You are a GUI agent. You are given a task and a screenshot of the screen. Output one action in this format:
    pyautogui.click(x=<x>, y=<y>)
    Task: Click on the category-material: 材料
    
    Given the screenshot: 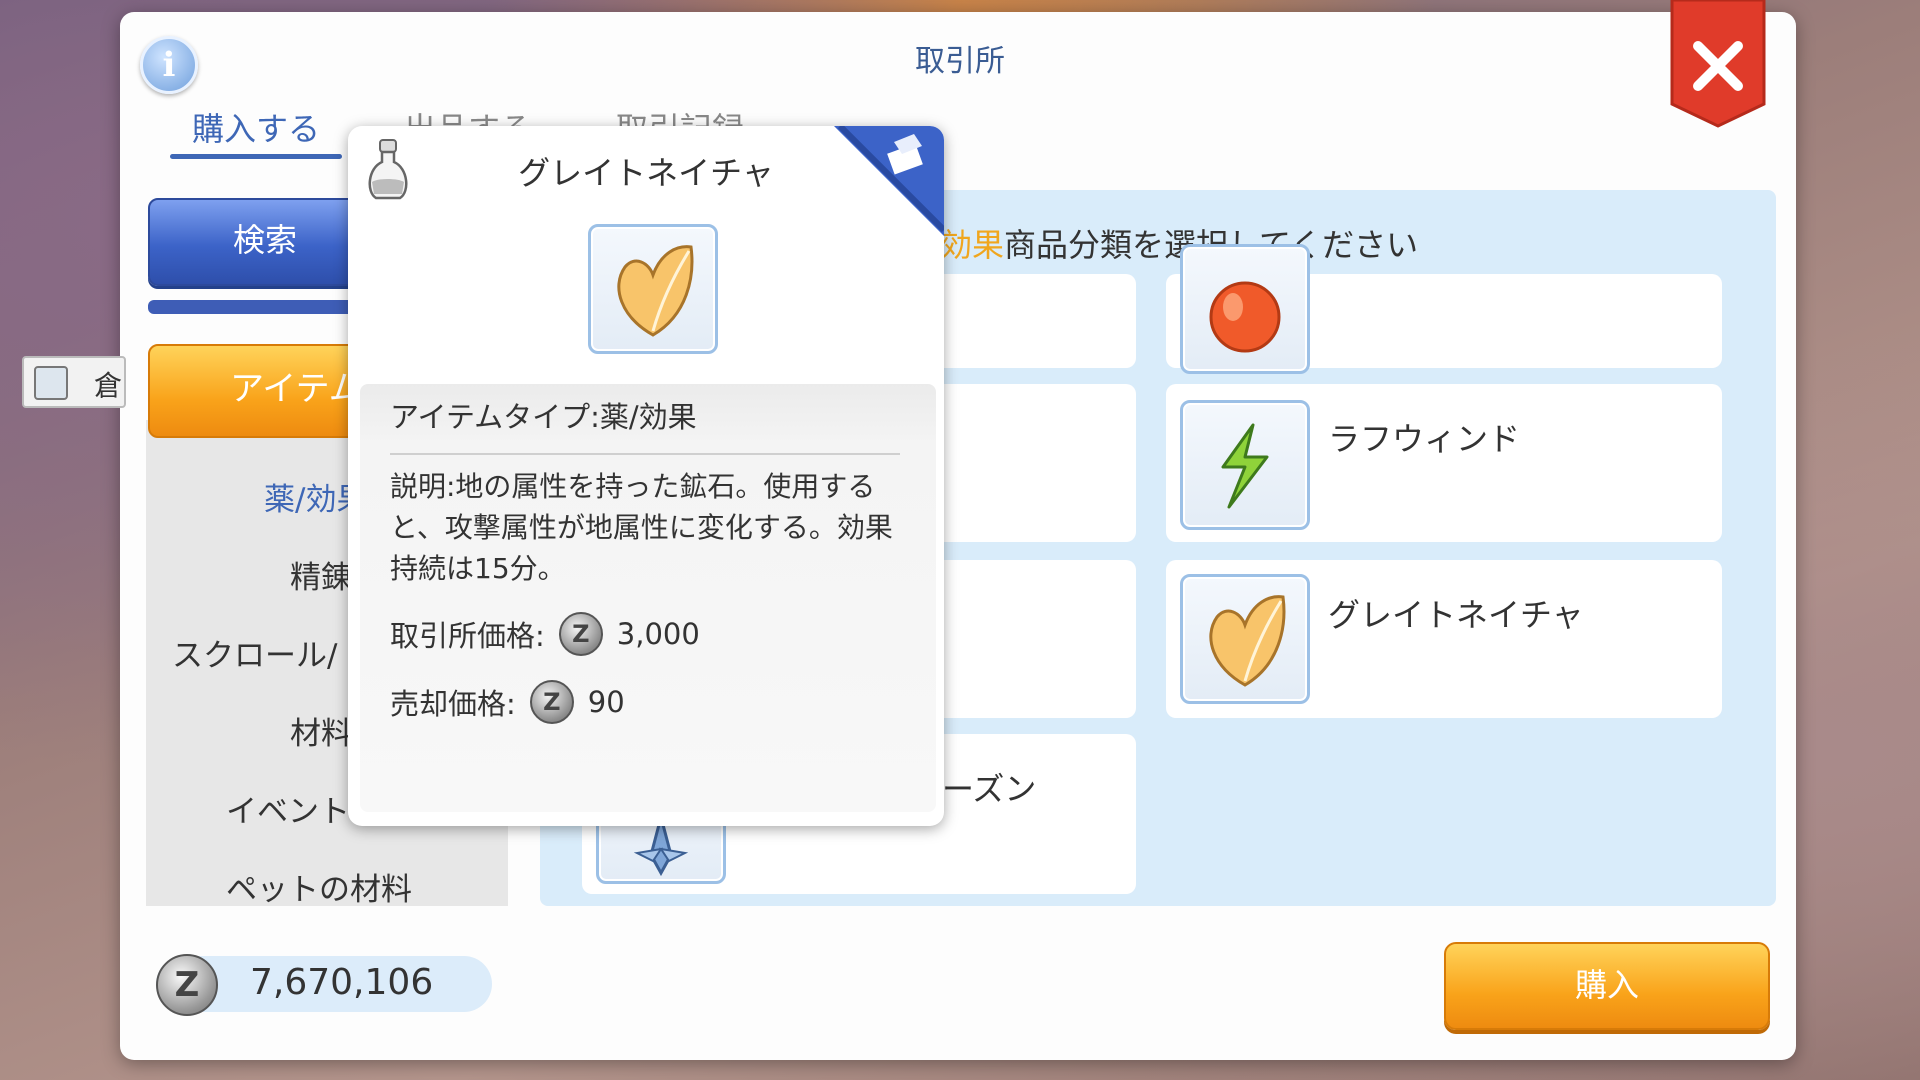 What is the action you would take?
    pyautogui.click(x=321, y=730)
    